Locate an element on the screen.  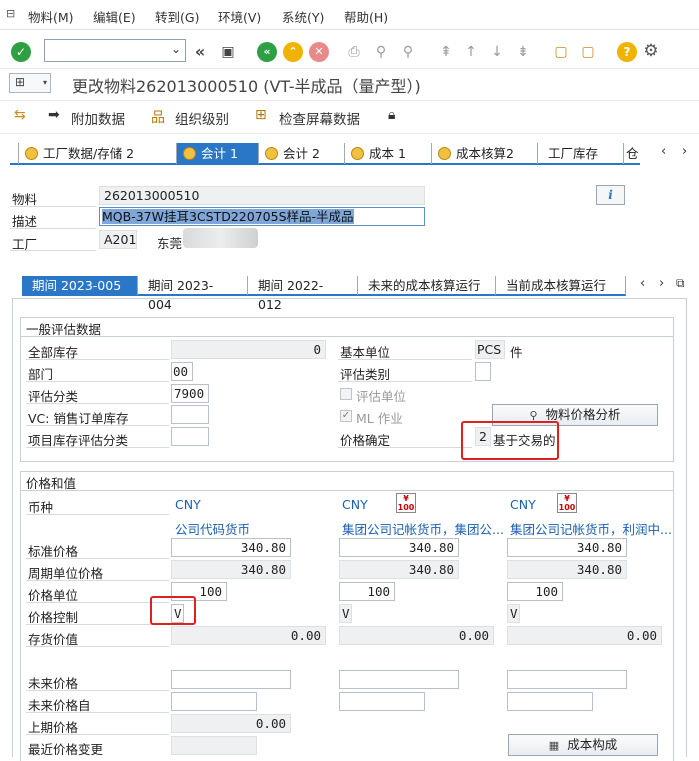
price-unit-col2: 100 is located at coordinates (367, 591).